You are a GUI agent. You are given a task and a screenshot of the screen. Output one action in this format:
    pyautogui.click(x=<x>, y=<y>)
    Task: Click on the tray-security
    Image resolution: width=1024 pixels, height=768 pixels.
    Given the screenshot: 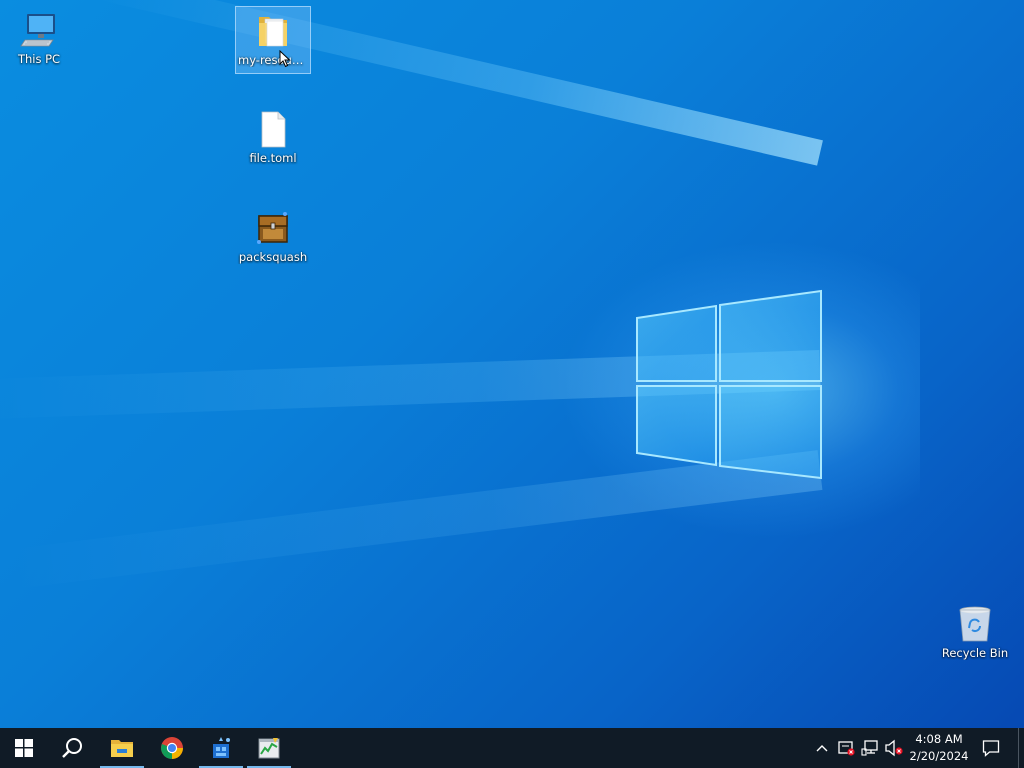 What is the action you would take?
    pyautogui.click(x=846, y=748)
    